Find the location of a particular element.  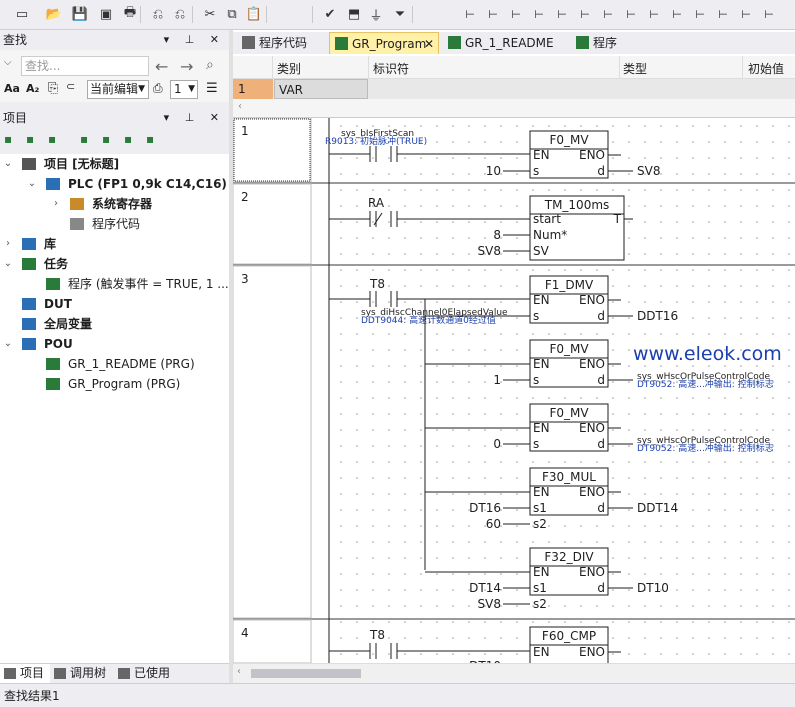

var-table-row: 1 VAR is located at coordinates (514, 89).